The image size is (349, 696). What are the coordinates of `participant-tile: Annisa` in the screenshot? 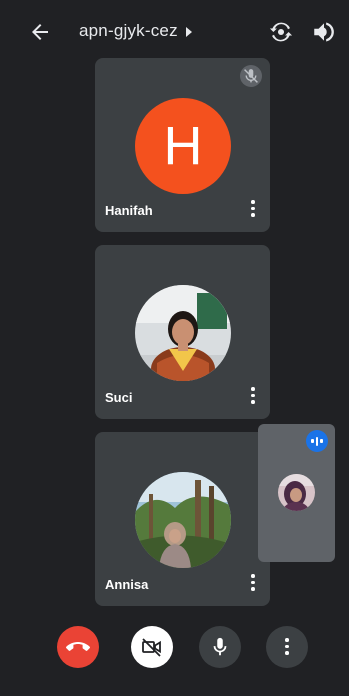 It's located at (182, 519).